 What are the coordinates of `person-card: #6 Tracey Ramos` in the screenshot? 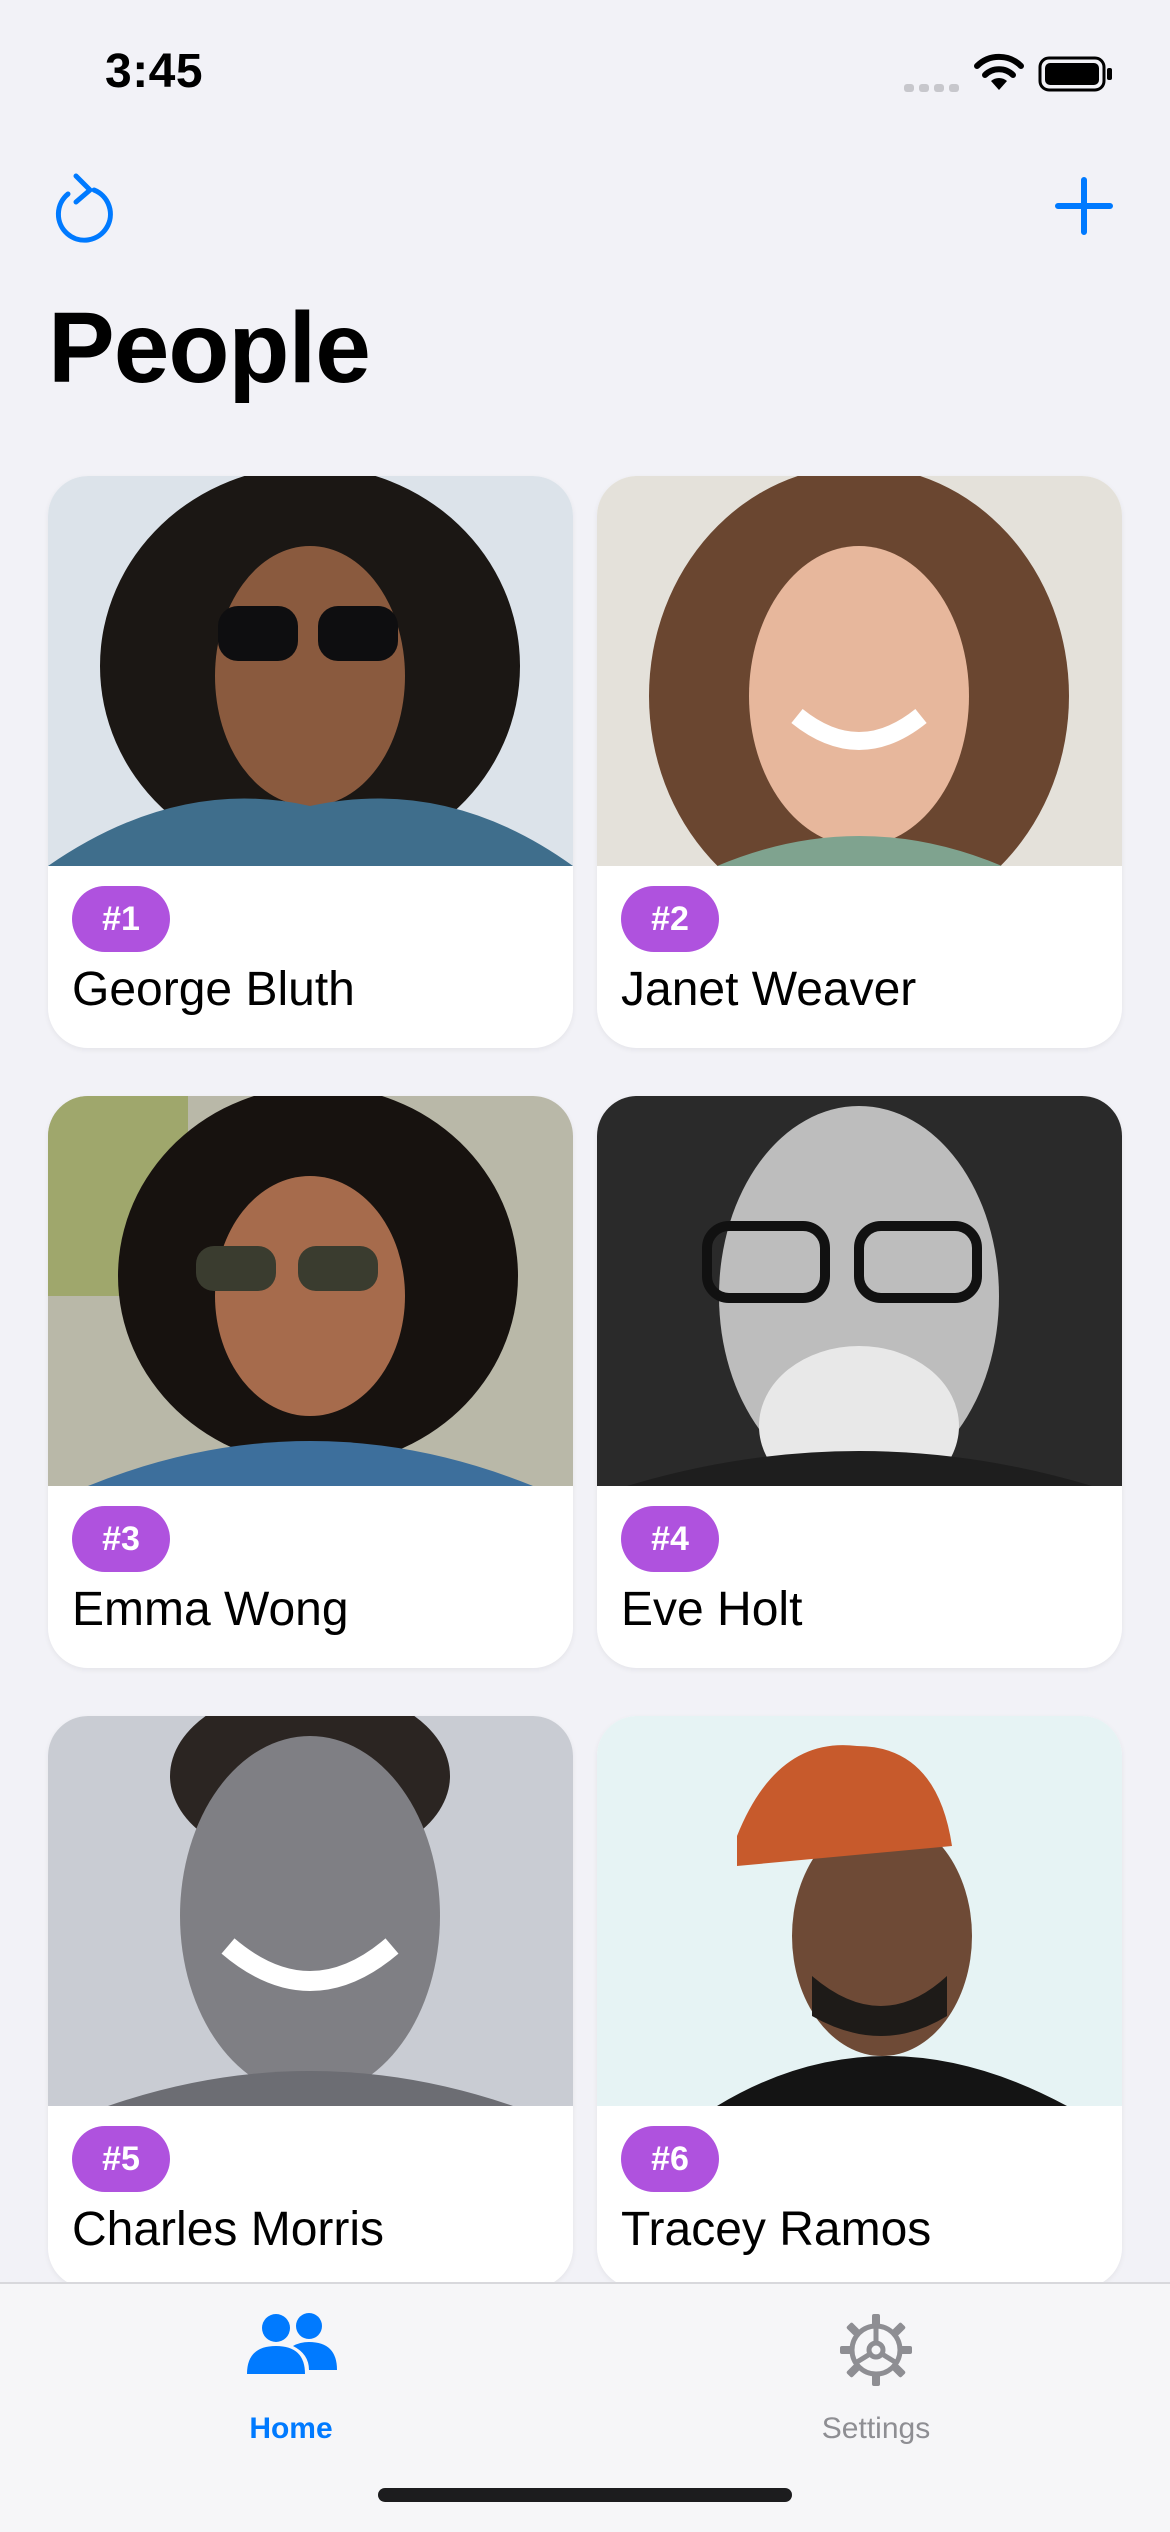 It's located at (859, 2002).